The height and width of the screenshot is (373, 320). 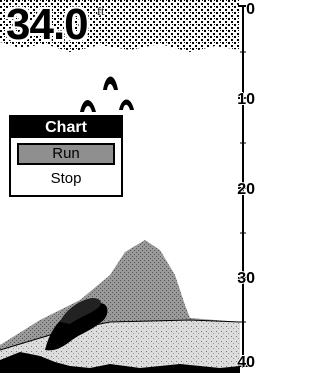 I want to click on depth-scale-label-30: 30, so click(x=246, y=278).